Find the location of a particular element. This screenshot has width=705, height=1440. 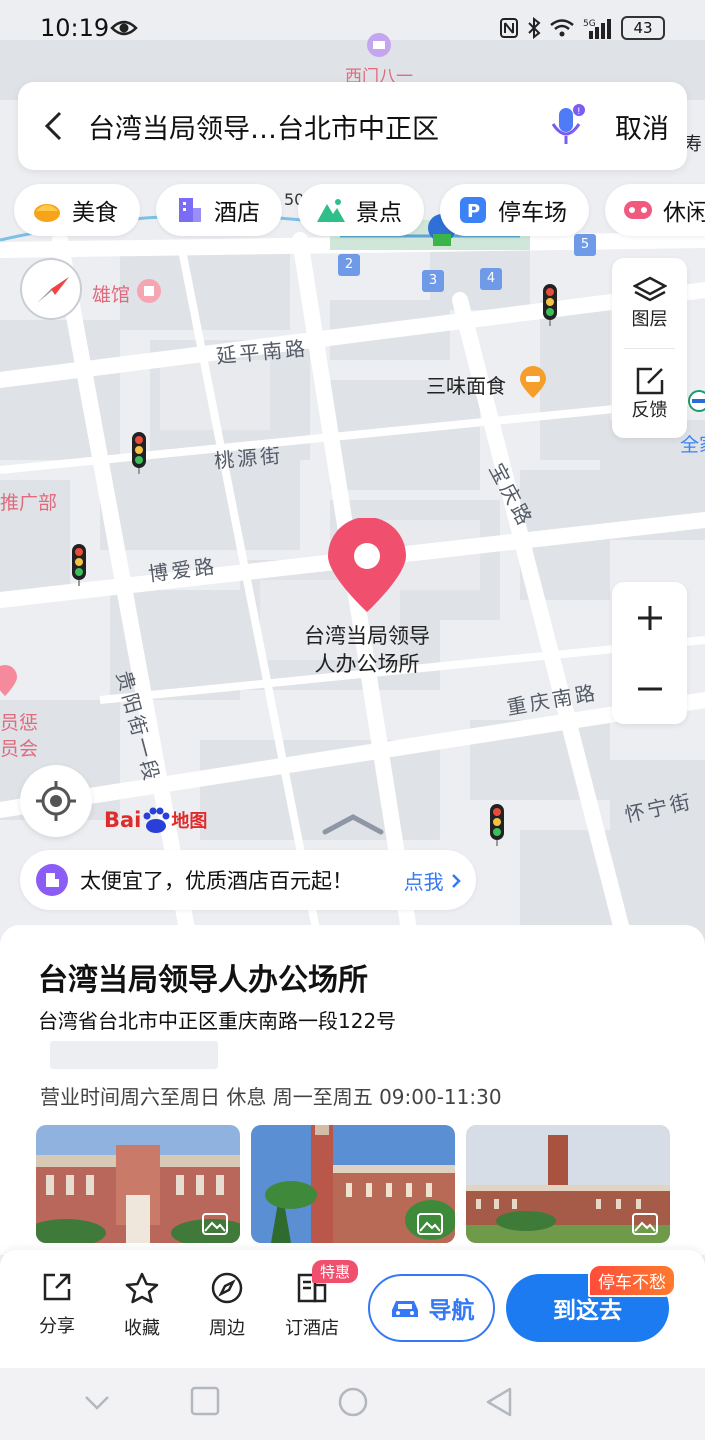

feedback-button: 反馈 is located at coordinates (649, 394).